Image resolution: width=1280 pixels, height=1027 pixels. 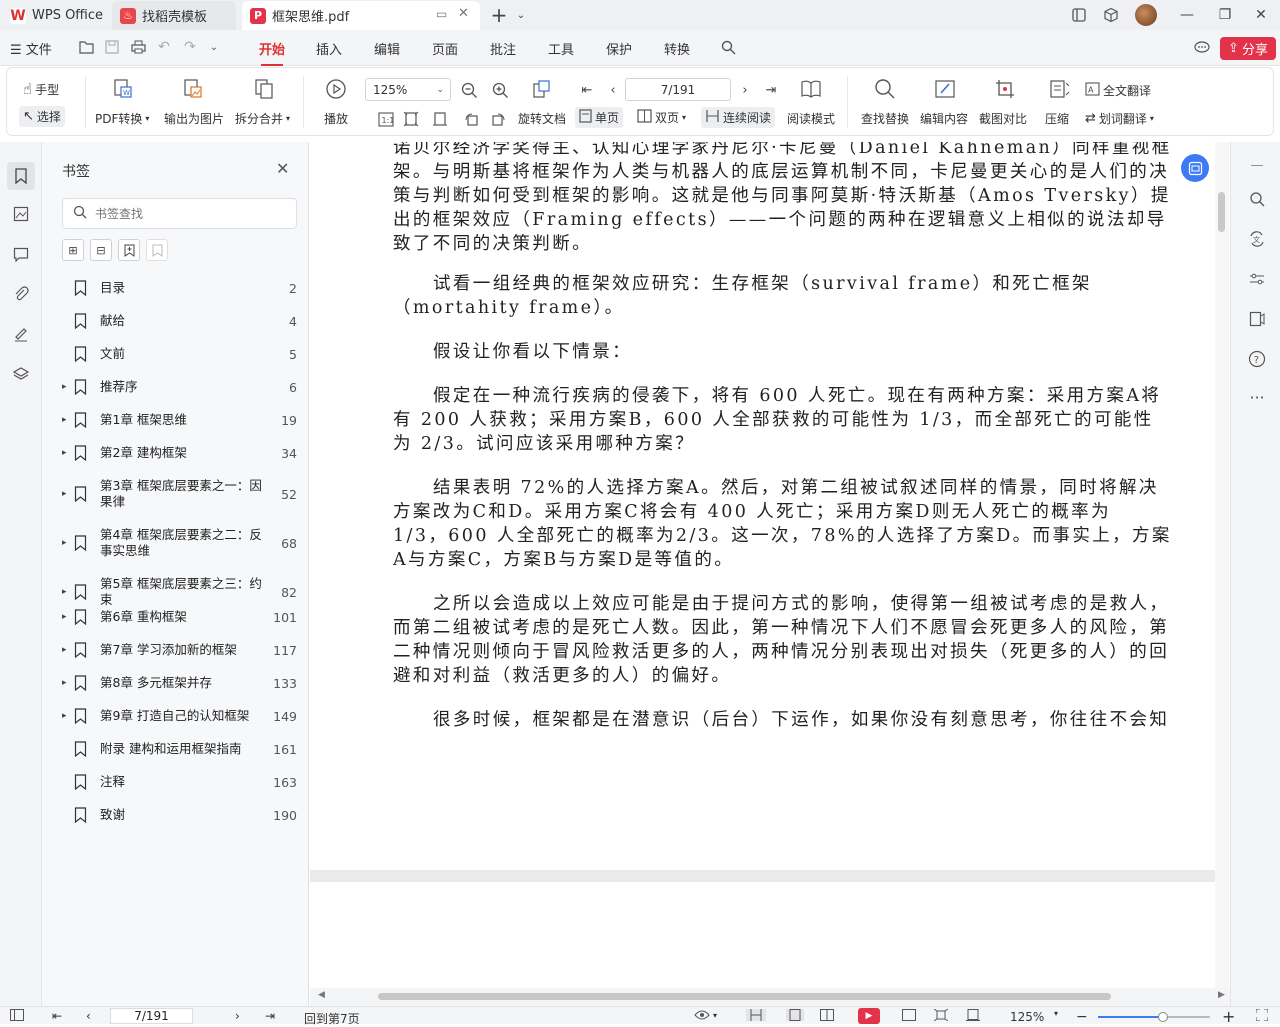 What do you see at coordinates (386, 119) in the screenshot?
I see `actual-size-icon: 1:1` at bounding box center [386, 119].